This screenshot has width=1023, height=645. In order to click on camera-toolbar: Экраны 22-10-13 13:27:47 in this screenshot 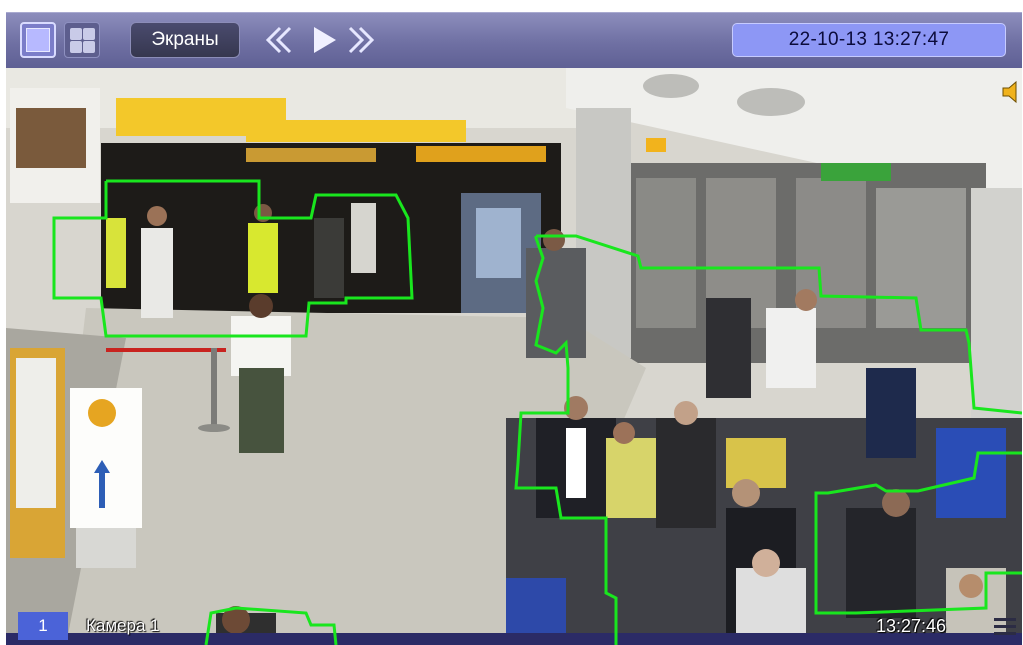, I will do `click(514, 40)`.